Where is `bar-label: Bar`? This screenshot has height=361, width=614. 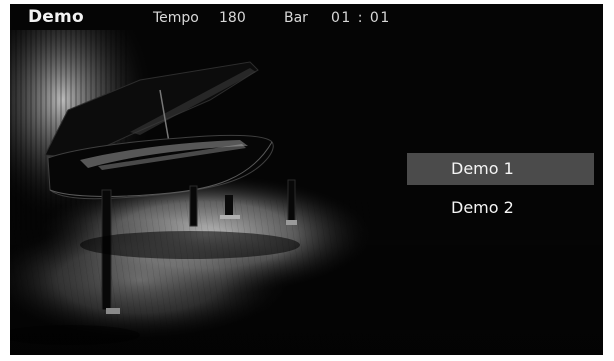
bar-label: Bar is located at coordinates (296, 18).